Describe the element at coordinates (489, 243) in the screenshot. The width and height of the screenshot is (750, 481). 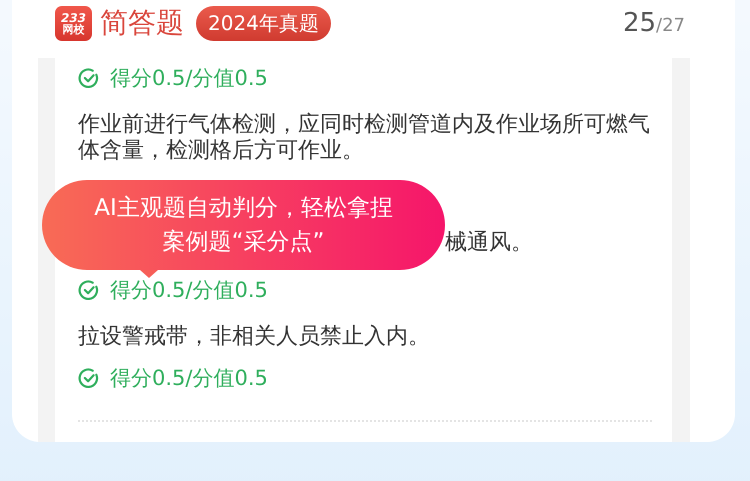
I see `answer-text: 械通风。` at that location.